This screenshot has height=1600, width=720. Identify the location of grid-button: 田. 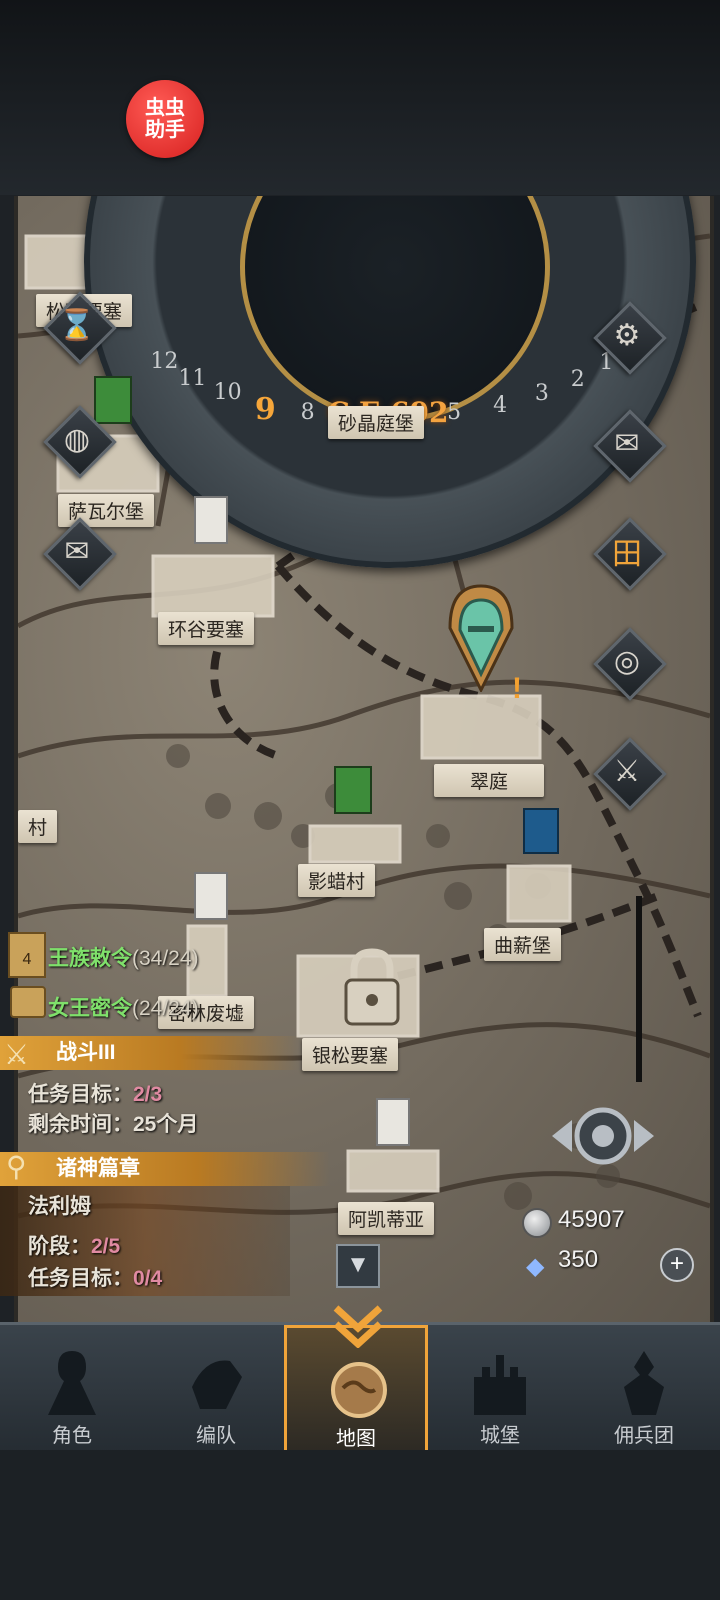
(630, 554).